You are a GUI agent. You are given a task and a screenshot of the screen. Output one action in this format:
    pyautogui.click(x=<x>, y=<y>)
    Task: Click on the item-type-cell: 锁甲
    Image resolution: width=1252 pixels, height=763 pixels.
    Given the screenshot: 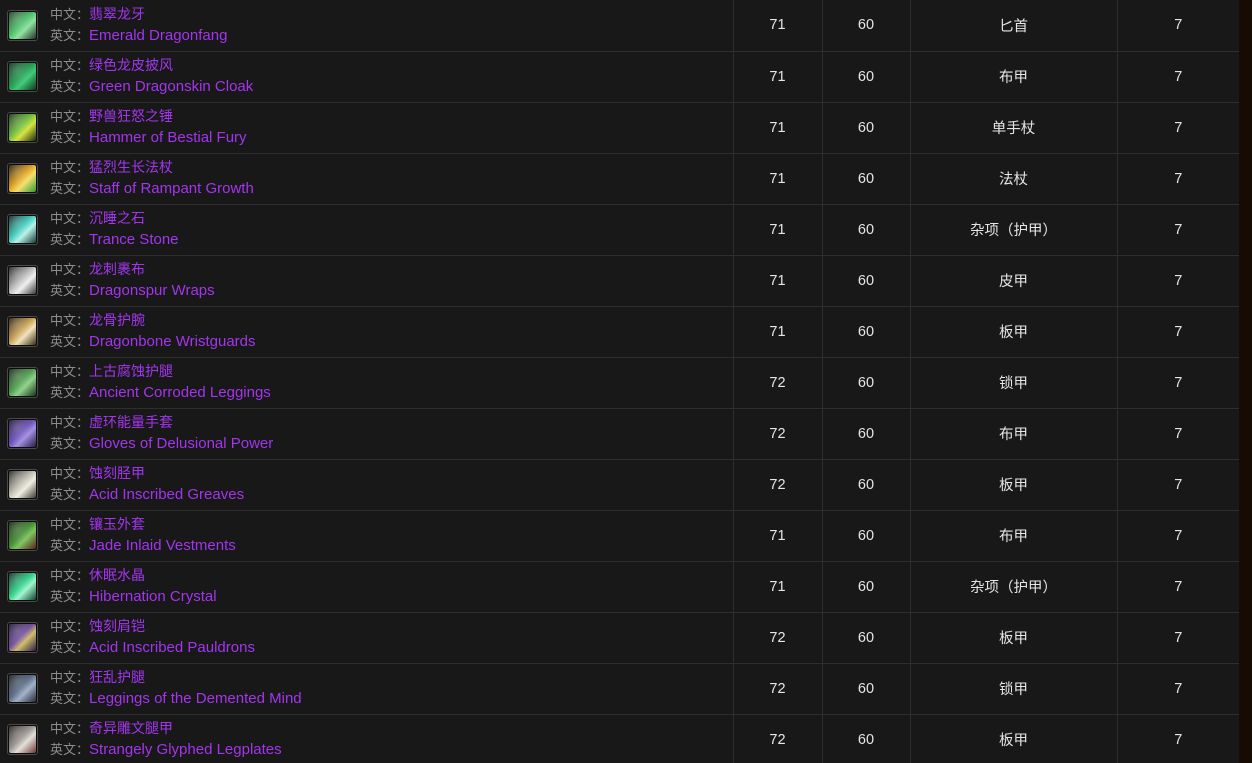 What is the action you would take?
    pyautogui.click(x=1014, y=383)
    